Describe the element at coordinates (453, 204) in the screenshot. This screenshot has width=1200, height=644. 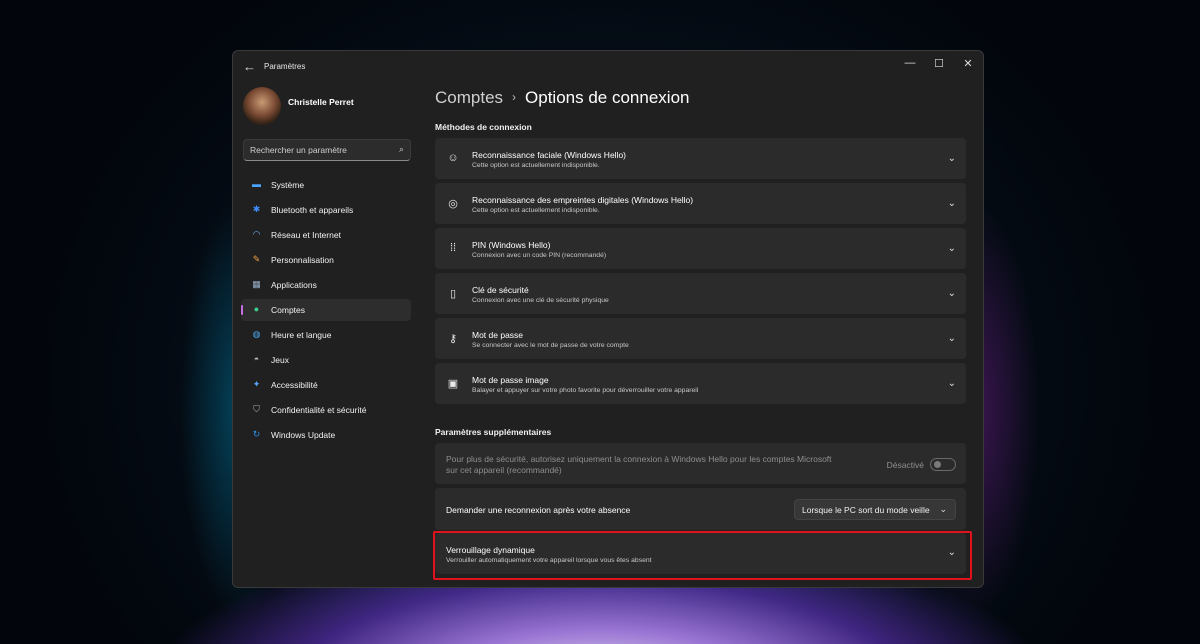
I see `fingerprint-icon: ◎` at that location.